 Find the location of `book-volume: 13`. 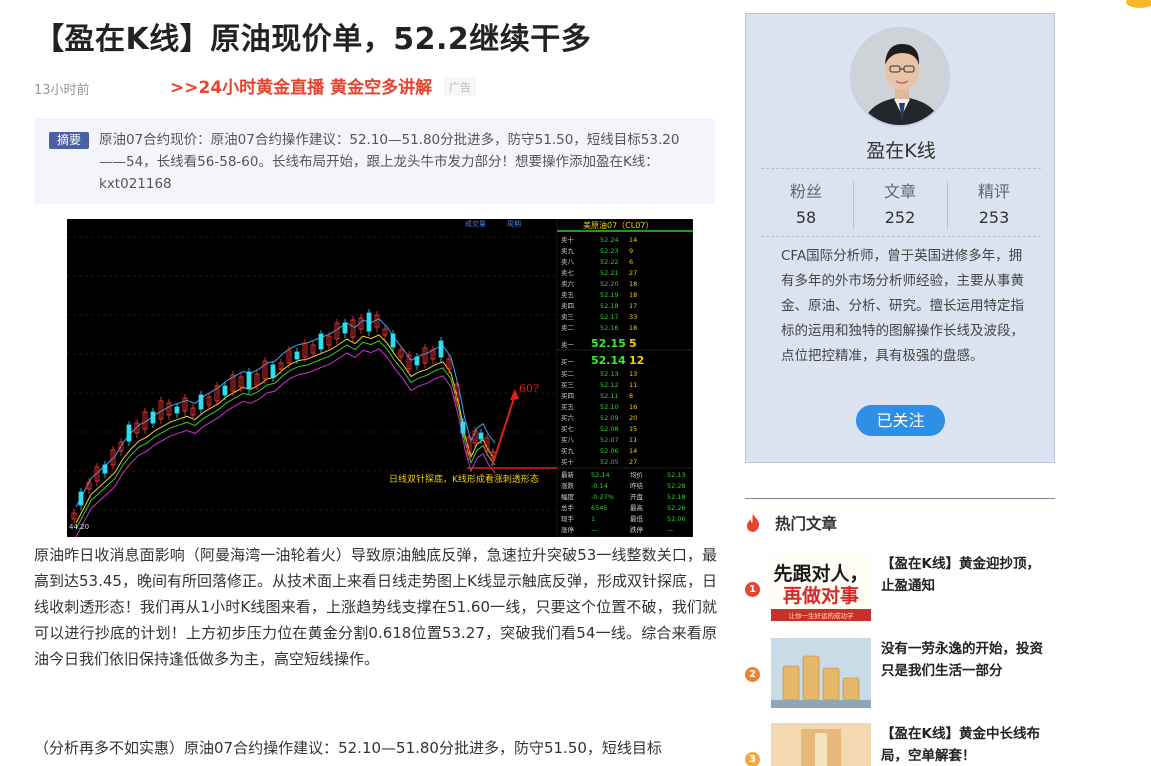

book-volume: 13 is located at coordinates (633, 374).